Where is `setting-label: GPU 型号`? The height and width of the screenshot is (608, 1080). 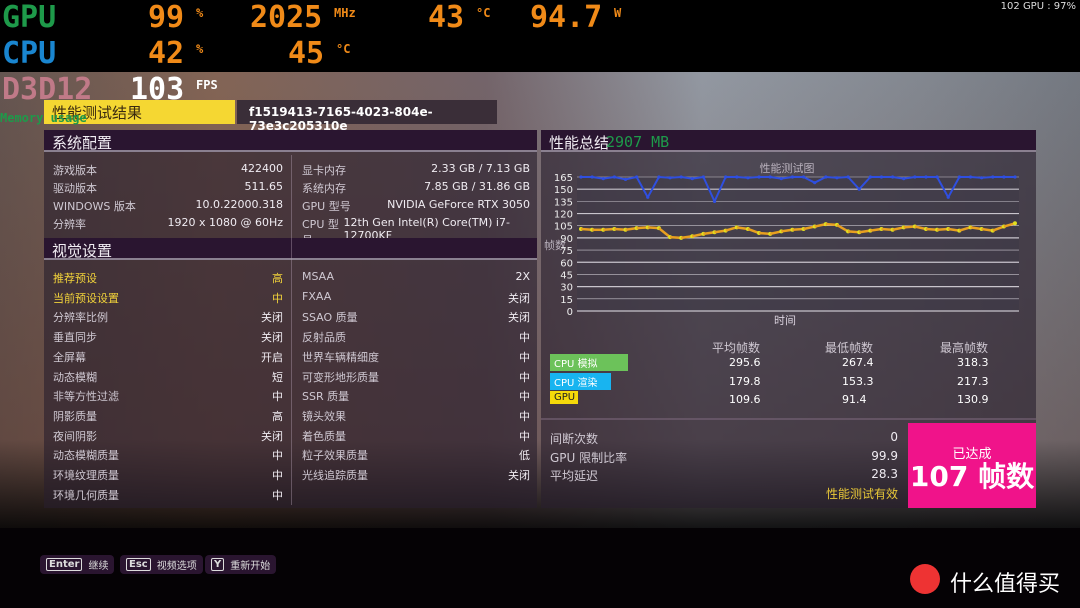
setting-label: GPU 型号 is located at coordinates (326, 206).